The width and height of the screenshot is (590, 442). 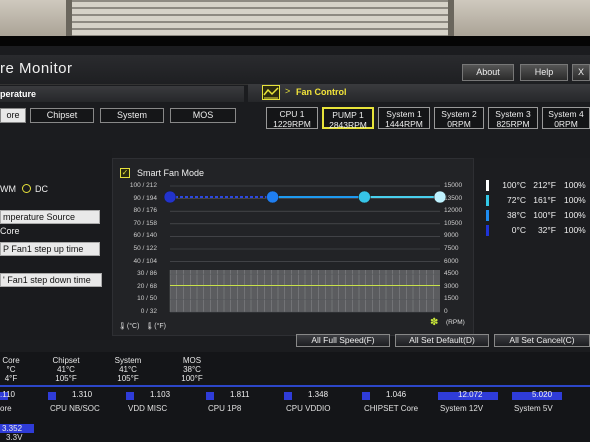 What do you see at coordinates (542, 340) in the screenshot?
I see `all-set-cancel-button: All Set Cancel(C)` at bounding box center [542, 340].